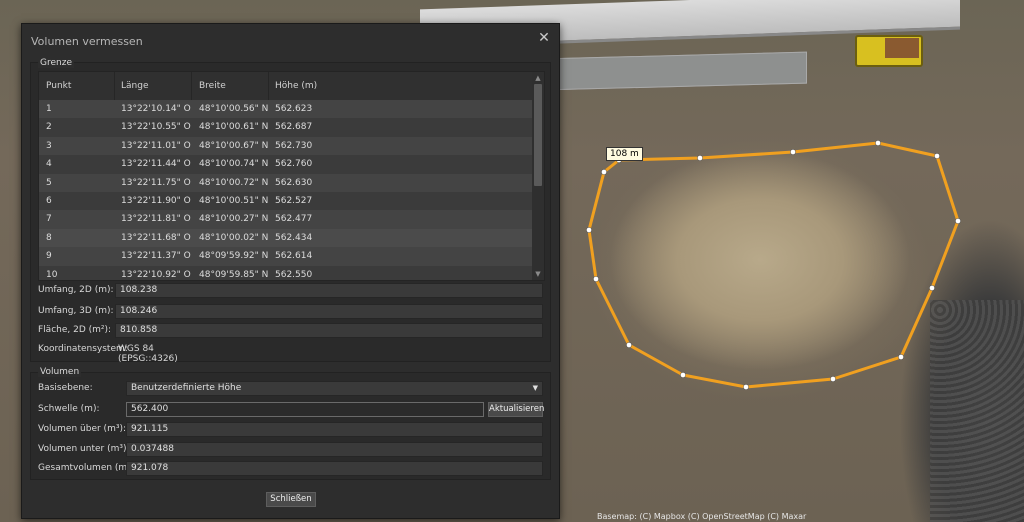 This screenshot has height=522, width=1024. Describe the element at coordinates (624, 154) in the screenshot. I see `distance-label: 108 m` at that location.